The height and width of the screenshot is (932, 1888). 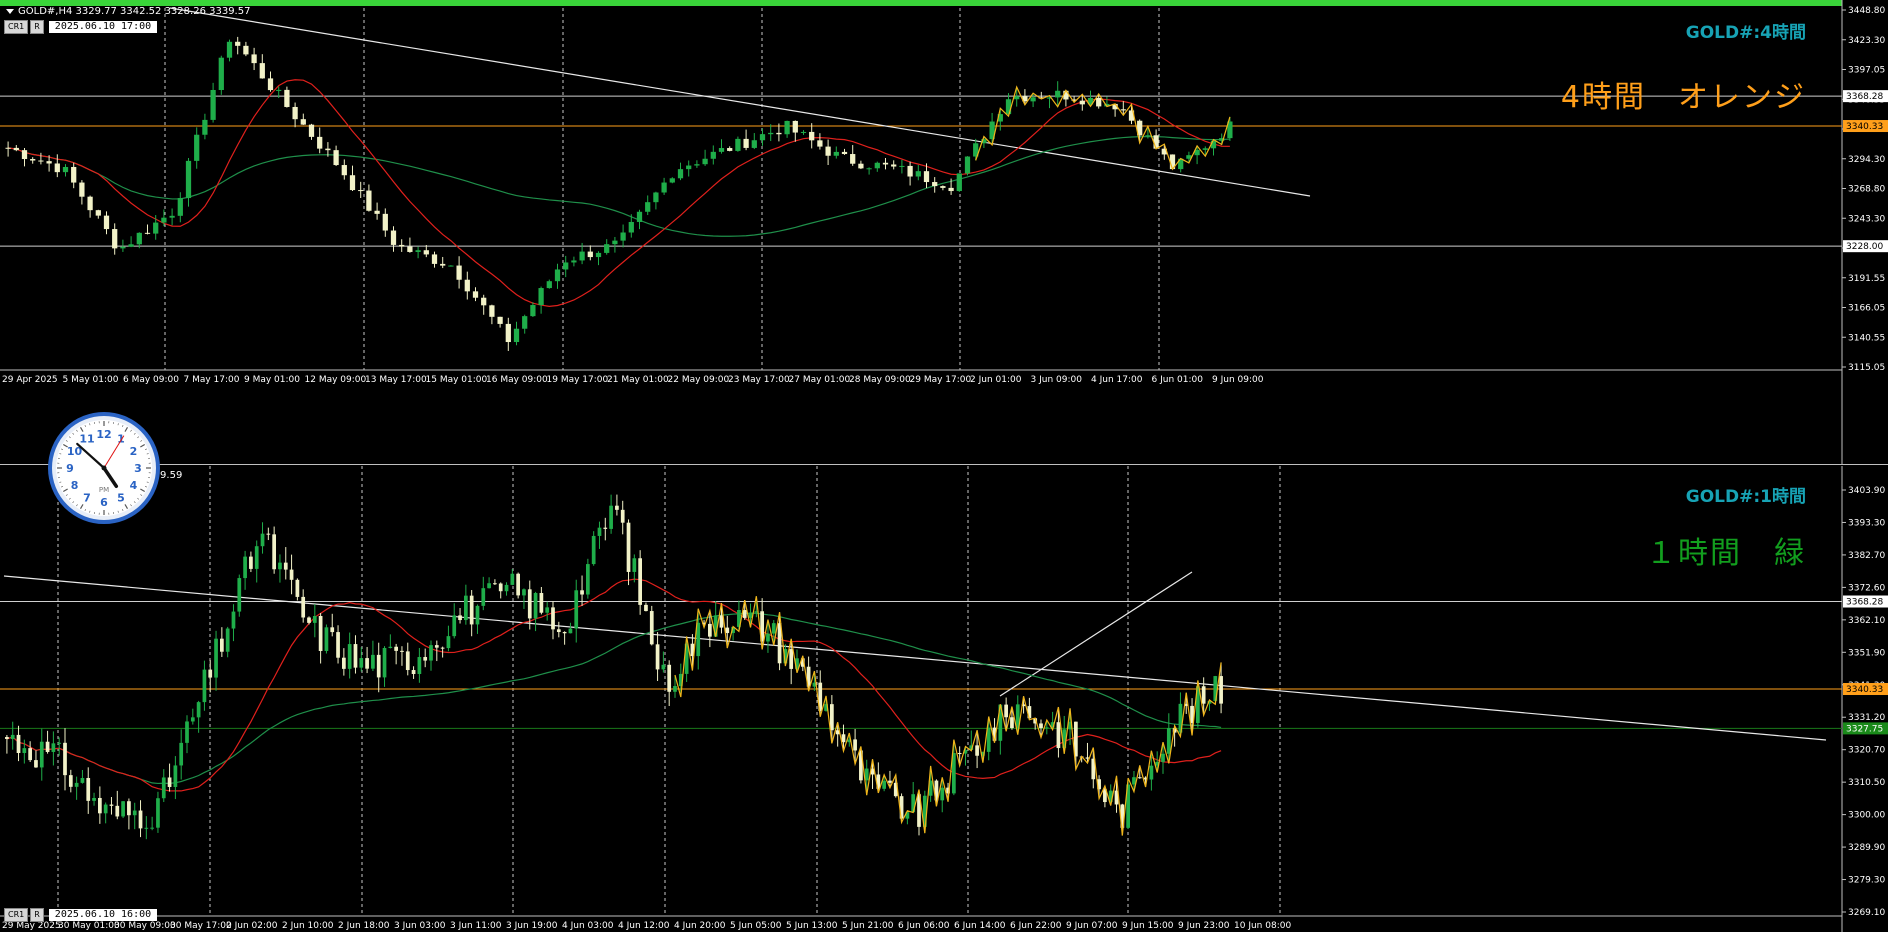 What do you see at coordinates (104, 468) in the screenshot?
I see `analog-clock-widget: 12 1234567891011PM` at bounding box center [104, 468].